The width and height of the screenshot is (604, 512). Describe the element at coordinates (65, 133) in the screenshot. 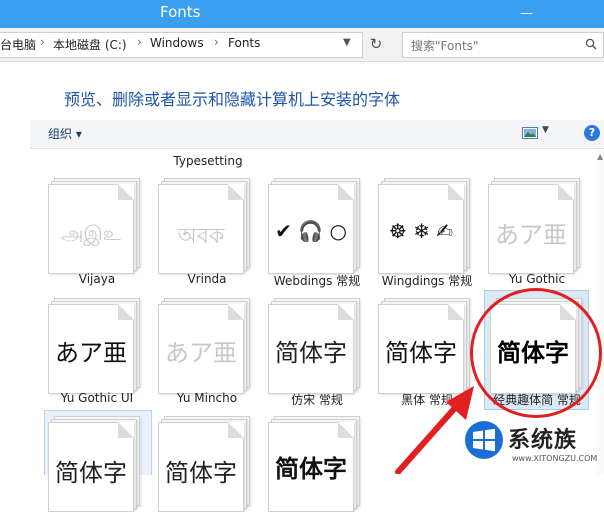

I see `organize-button: 组织 ▾` at that location.